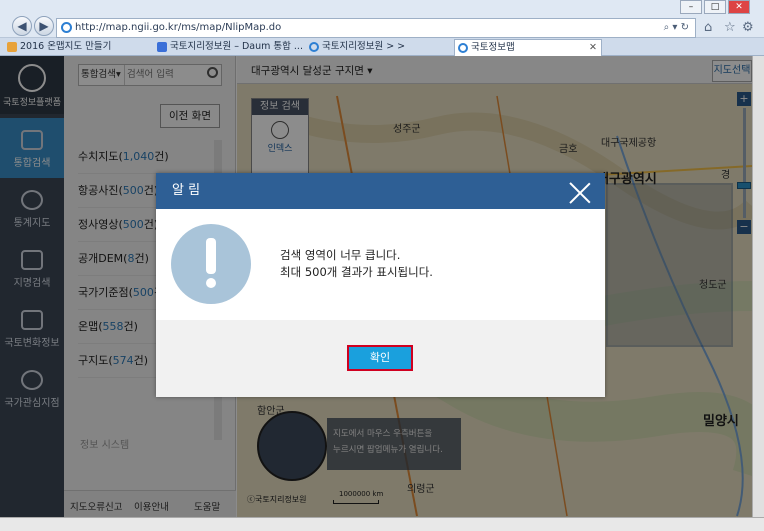  What do you see at coordinates (758, 286) in the screenshot?
I see `right-scrollbar` at bounding box center [758, 286].